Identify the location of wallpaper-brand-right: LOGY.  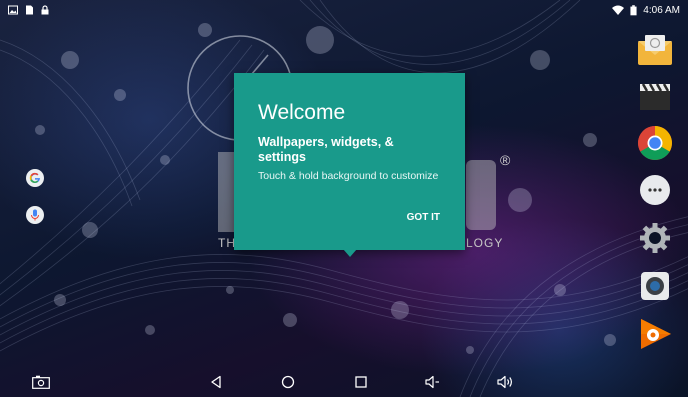
(485, 243).